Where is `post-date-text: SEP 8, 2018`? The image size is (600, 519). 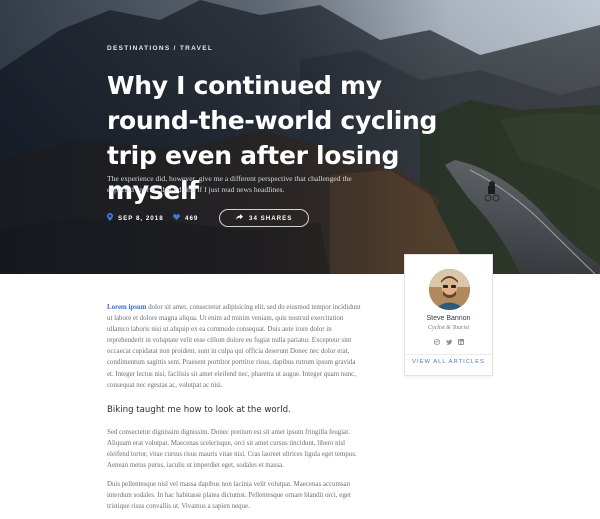 post-date-text: SEP 8, 2018 is located at coordinates (141, 218).